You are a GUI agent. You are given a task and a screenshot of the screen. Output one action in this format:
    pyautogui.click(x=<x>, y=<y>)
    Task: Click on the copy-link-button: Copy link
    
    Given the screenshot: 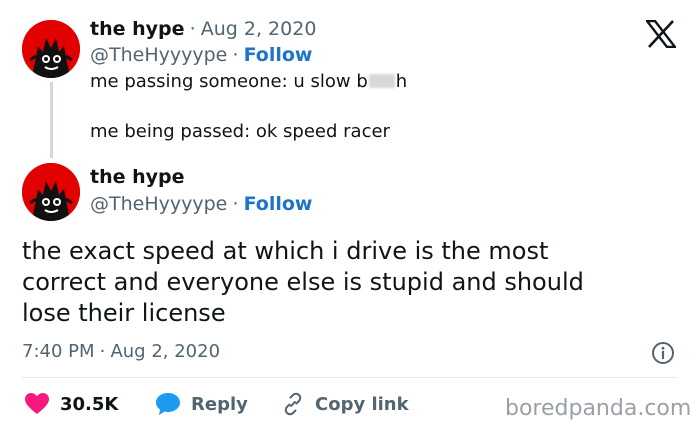 What is the action you would take?
    pyautogui.click(x=345, y=404)
    